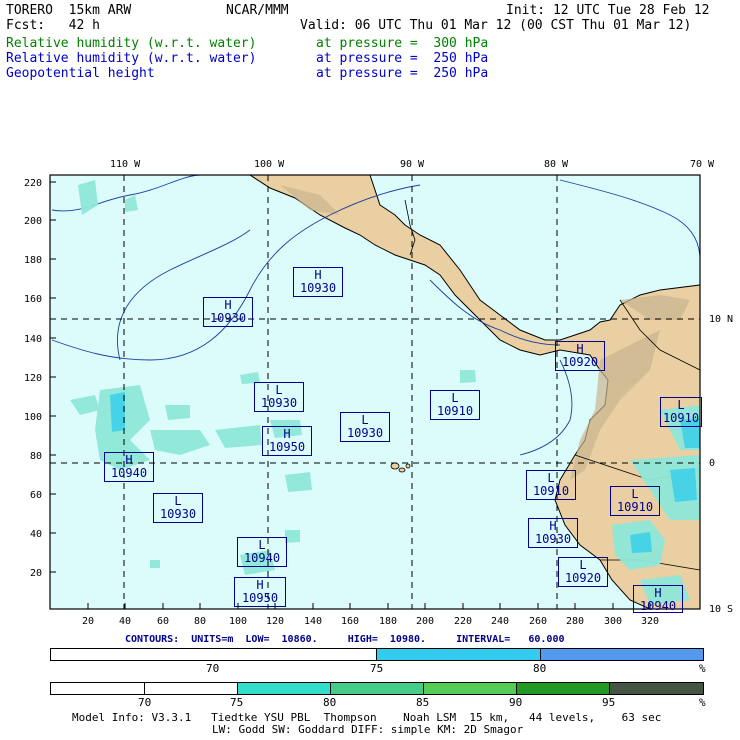 The height and width of the screenshot is (740, 740). What do you see at coordinates (269, 164) in the screenshot?
I see `lon-label-100w: 100 W` at bounding box center [269, 164].